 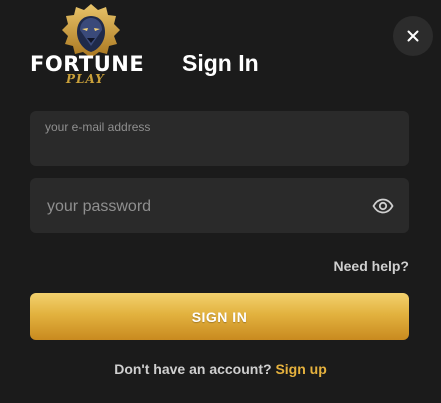 I want to click on brand-sub: PLAY, so click(x=85, y=79).